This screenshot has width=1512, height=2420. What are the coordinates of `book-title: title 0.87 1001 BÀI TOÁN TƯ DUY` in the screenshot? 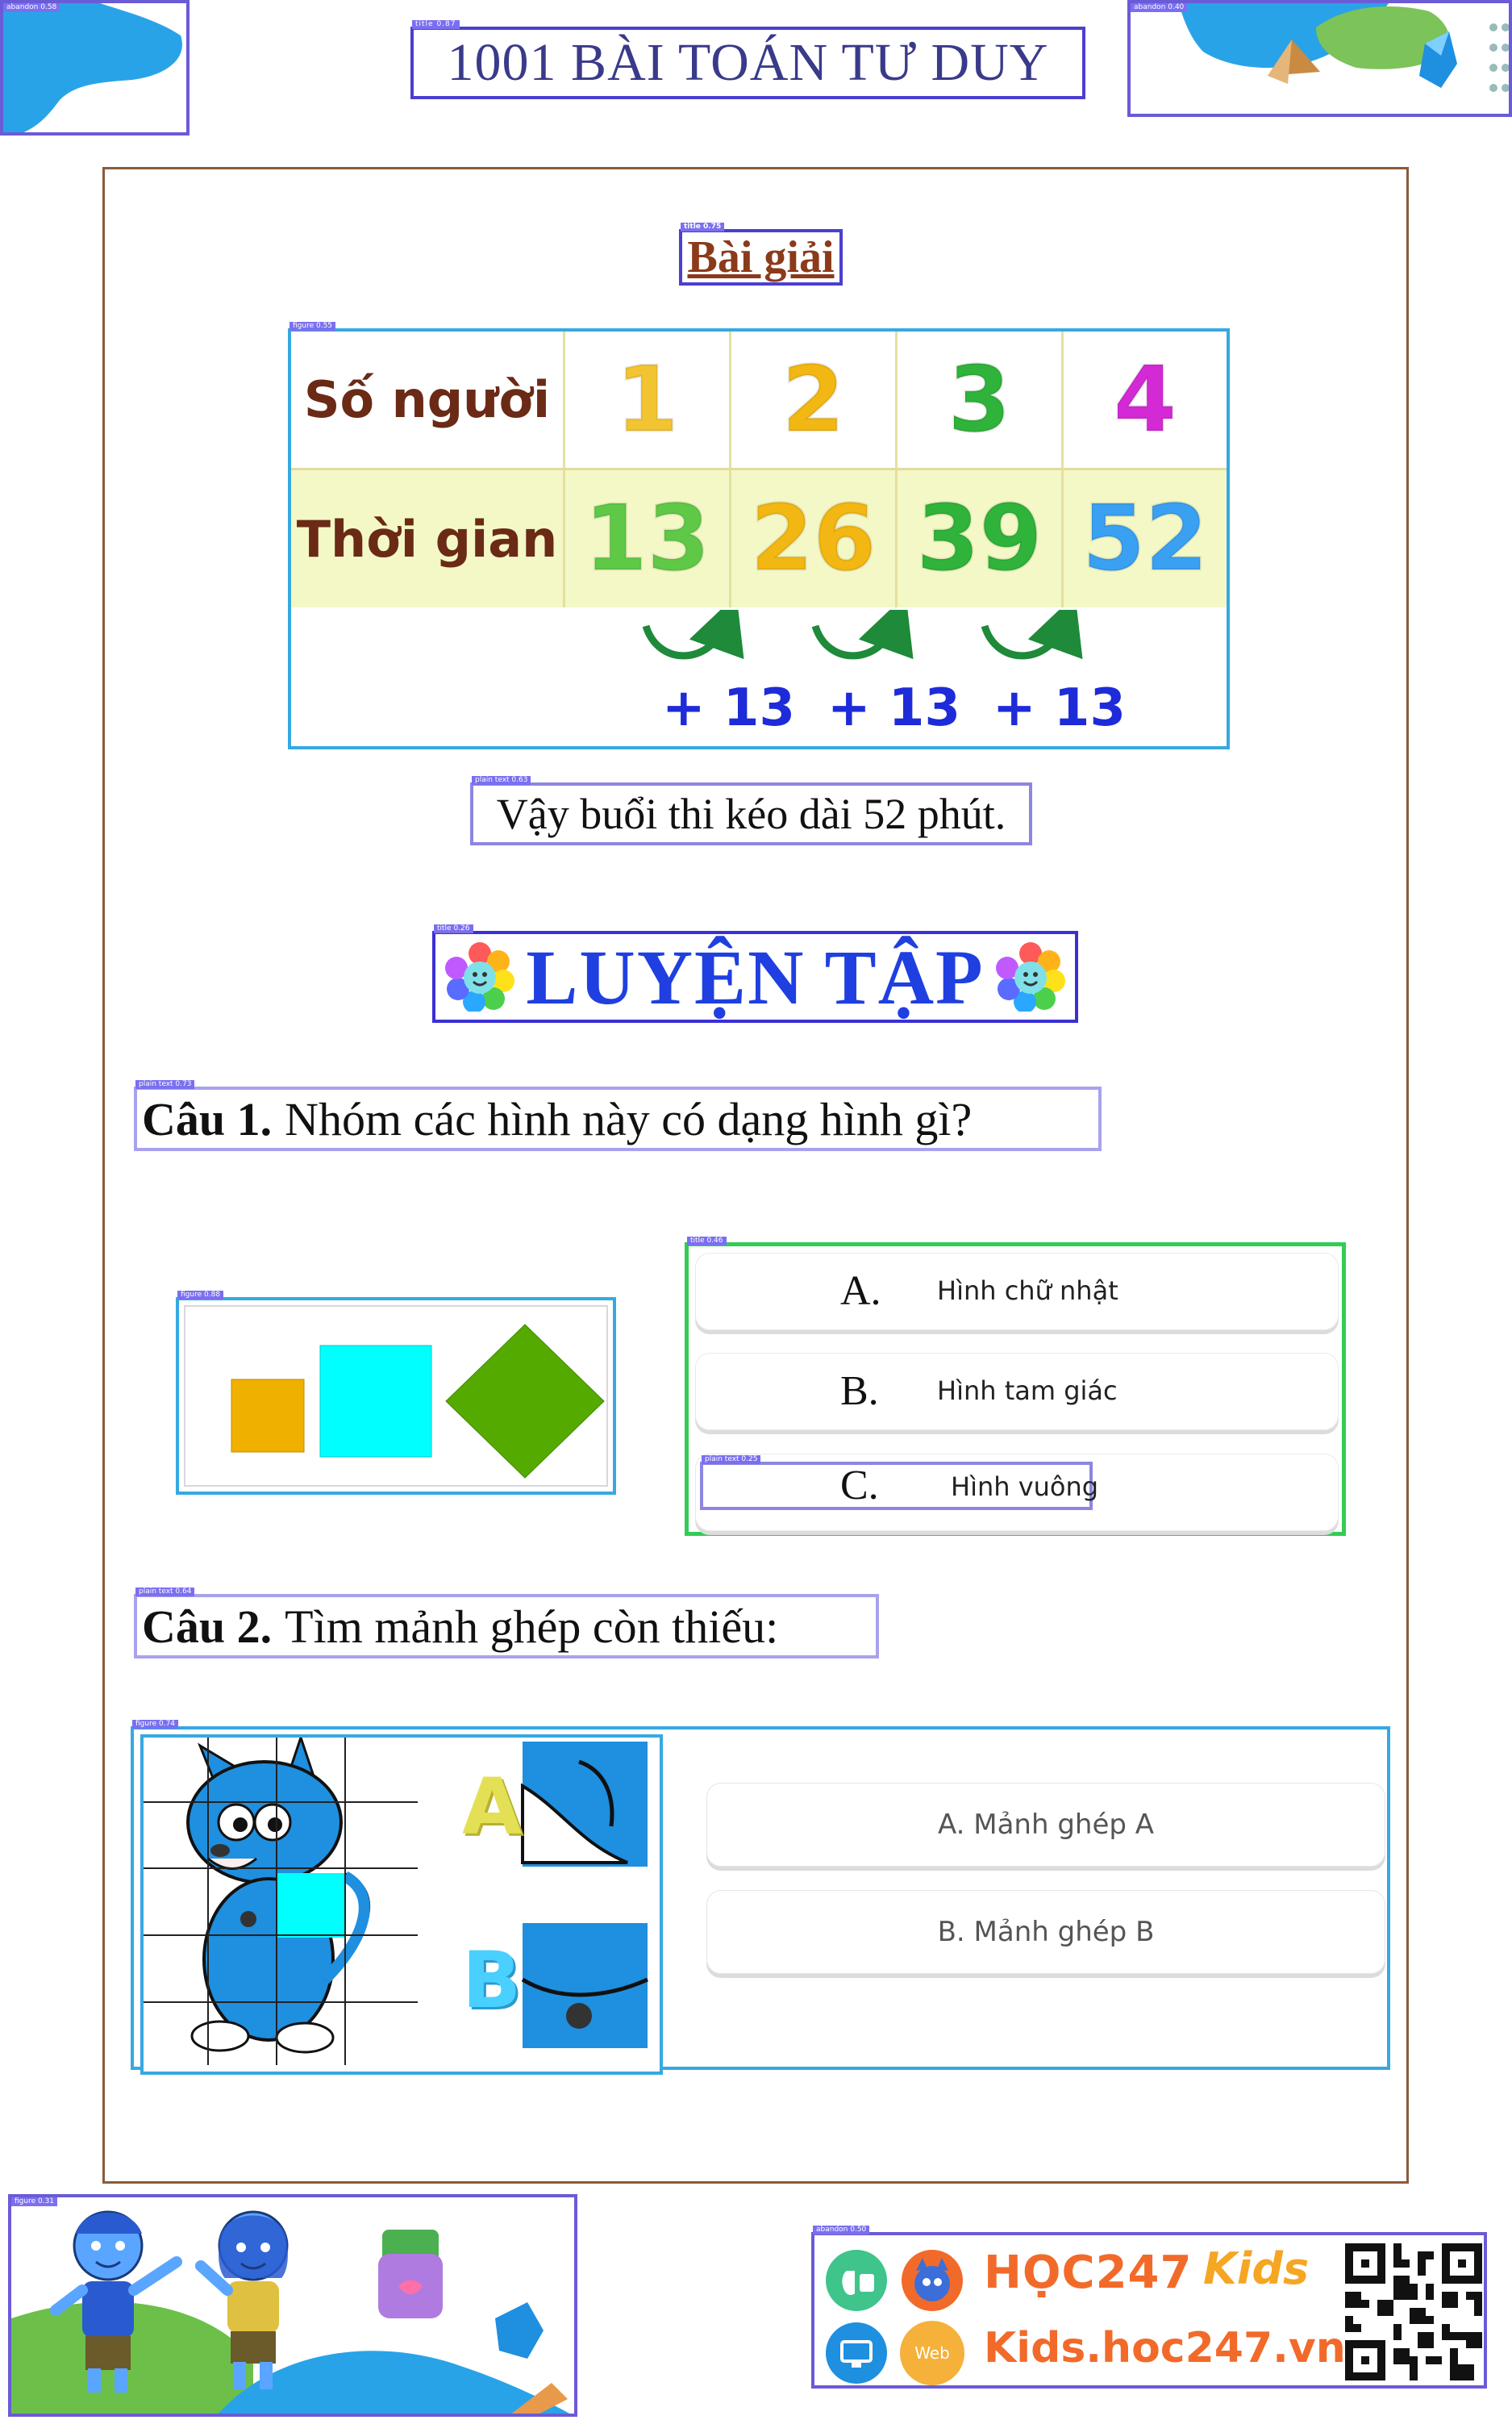 It's located at (747, 59).